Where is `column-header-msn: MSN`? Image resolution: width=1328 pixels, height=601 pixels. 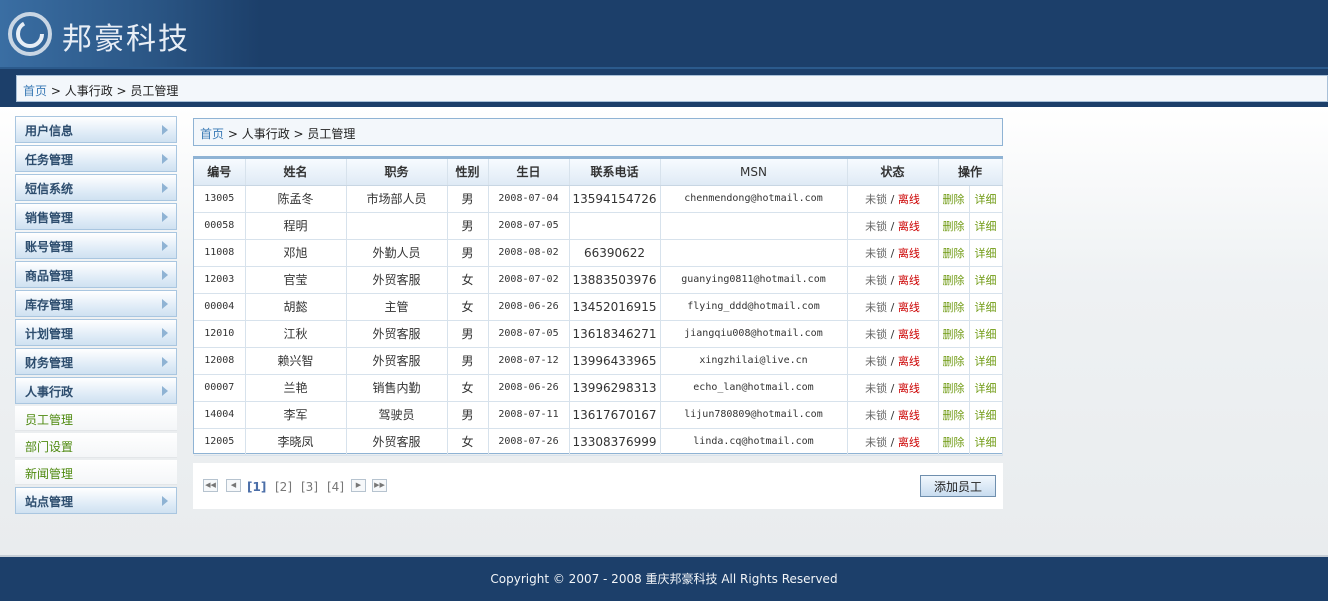
column-header-msn: MSN is located at coordinates (754, 172).